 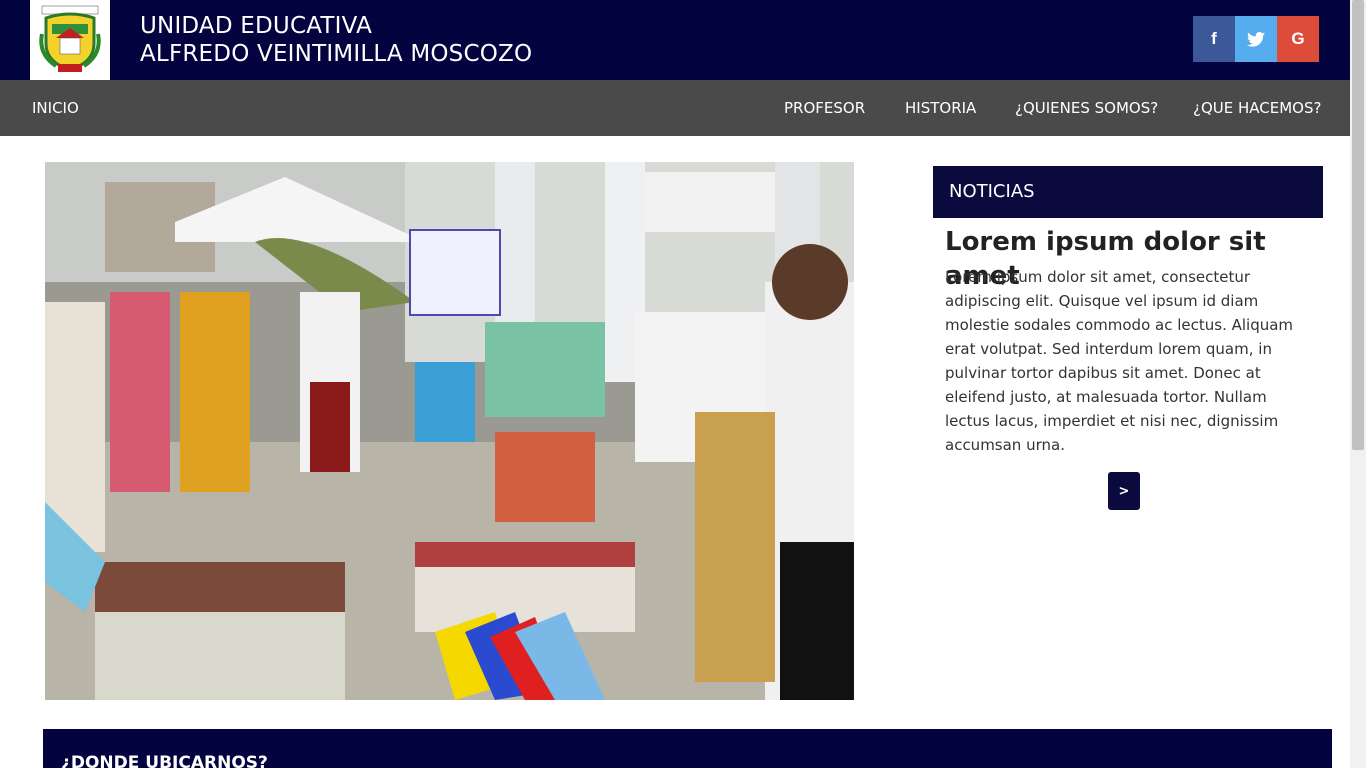 I want to click on nav-que-hacemos: ¿QUE HACEMOS?, so click(x=1257, y=108).